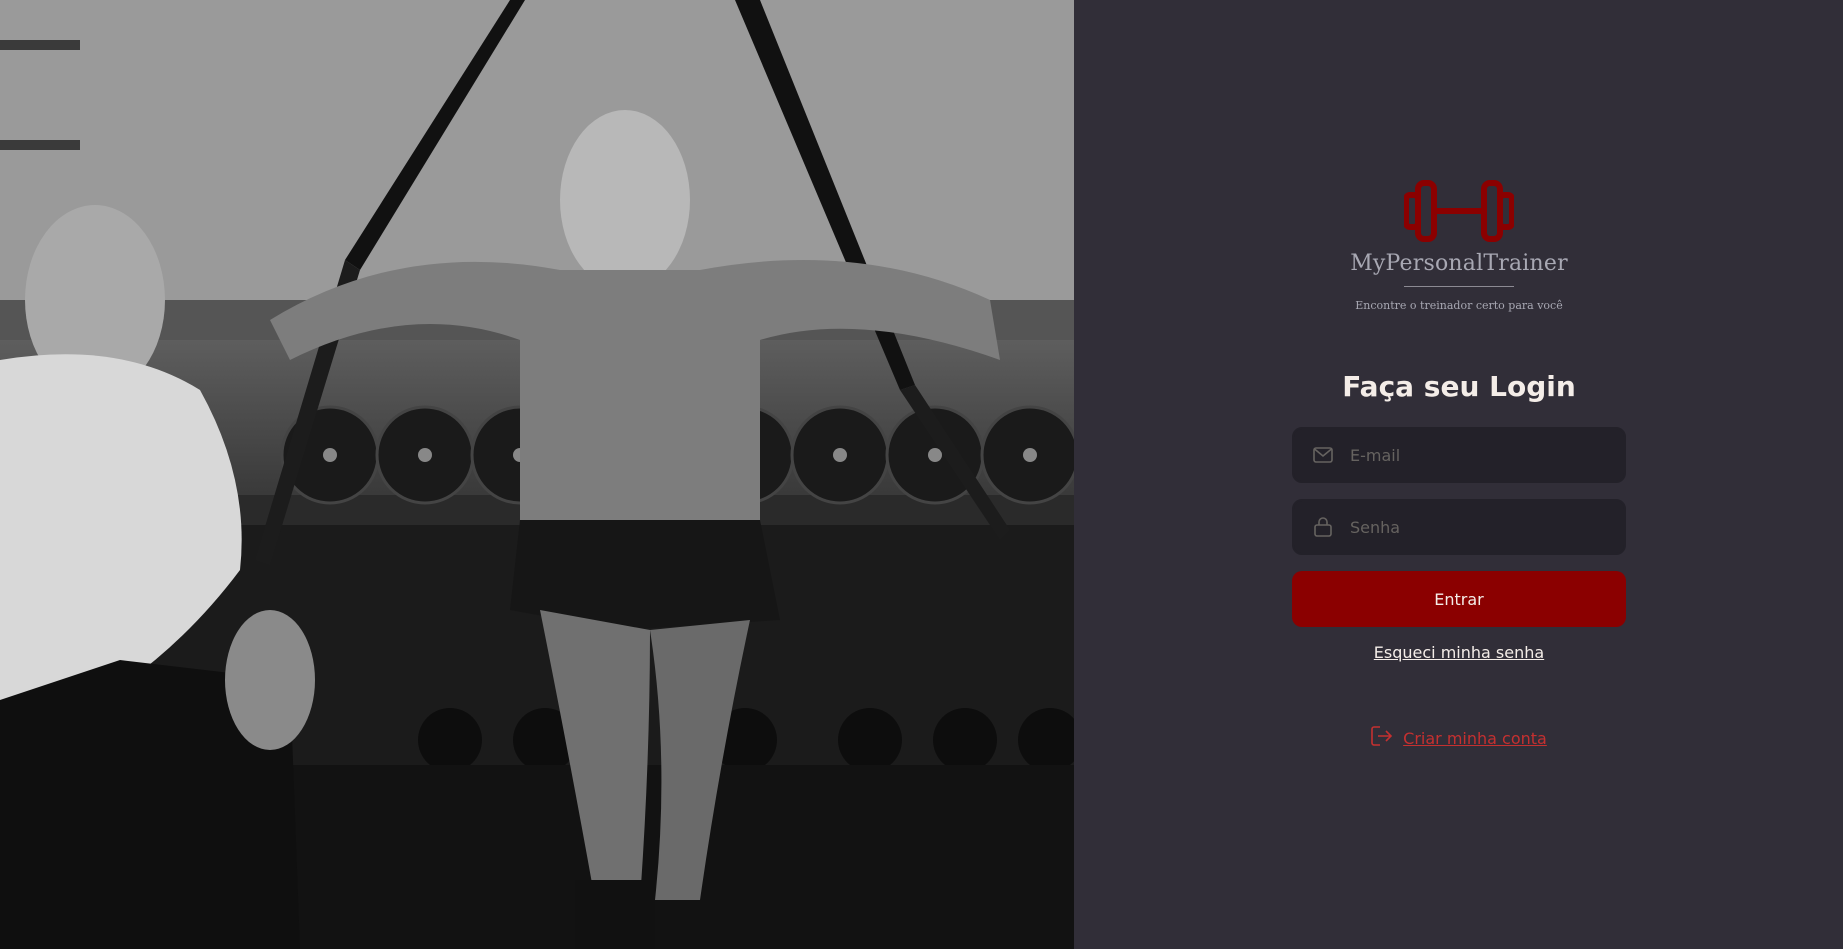 This screenshot has width=1843, height=949. What do you see at coordinates (1459, 652) in the screenshot?
I see `forgot-password-link: Esqueci minha senha` at bounding box center [1459, 652].